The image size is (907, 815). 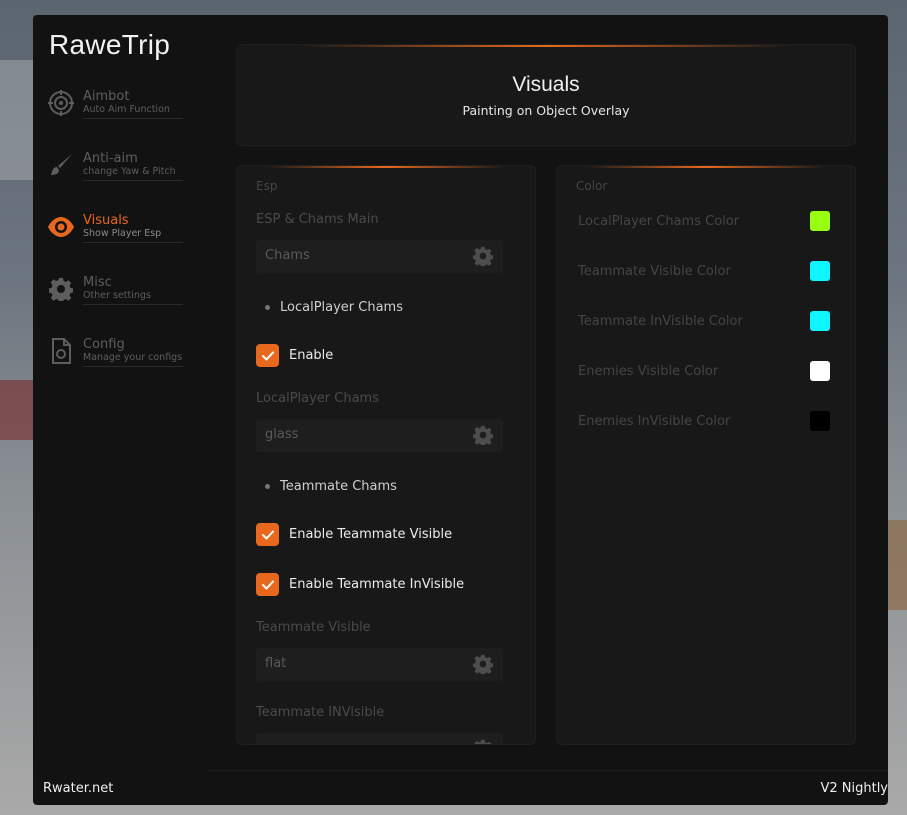 I want to click on sidebar-item-subtitle: Auto Aim Function, so click(x=126, y=109).